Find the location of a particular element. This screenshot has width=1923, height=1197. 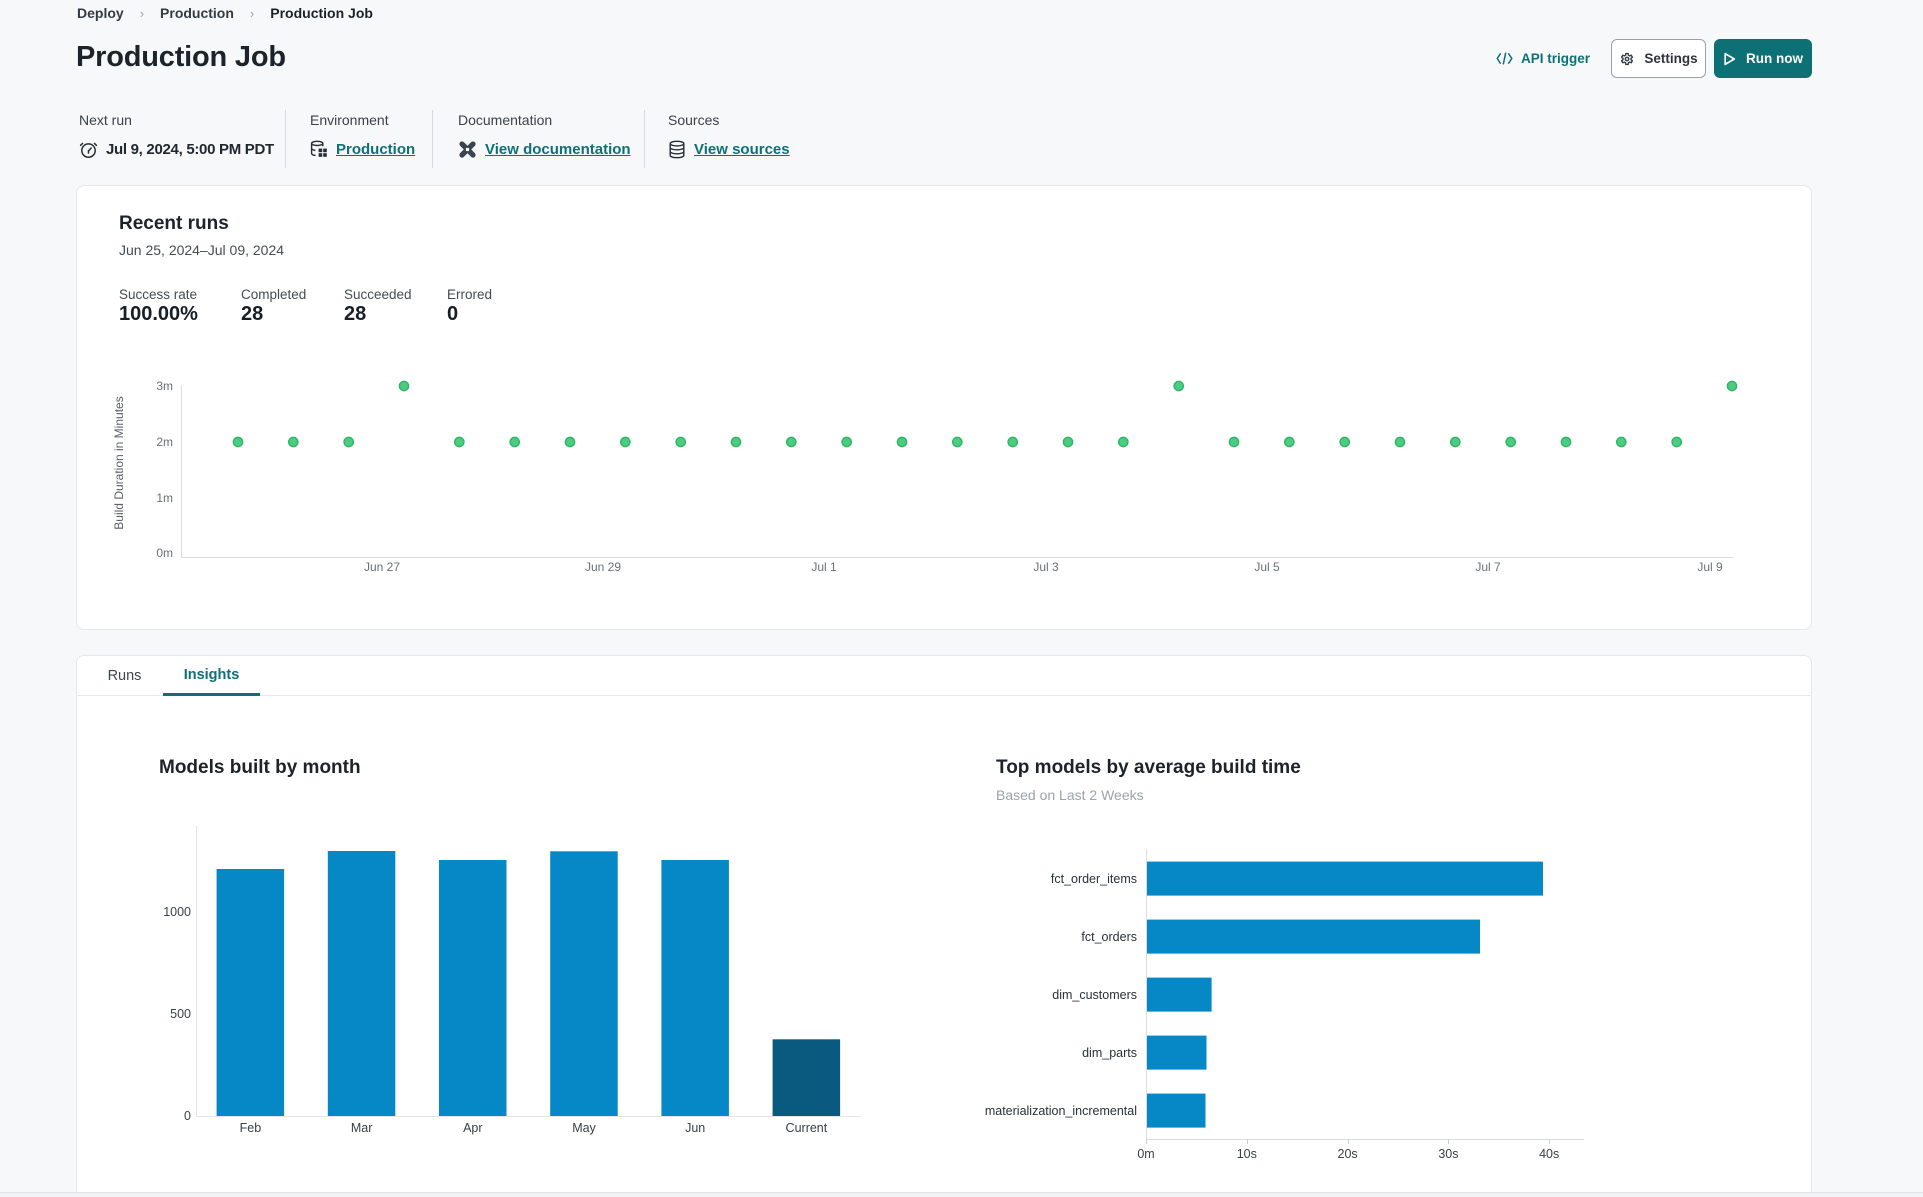

svg-text: materialization_incremental is located at coordinates (1061, 1111).